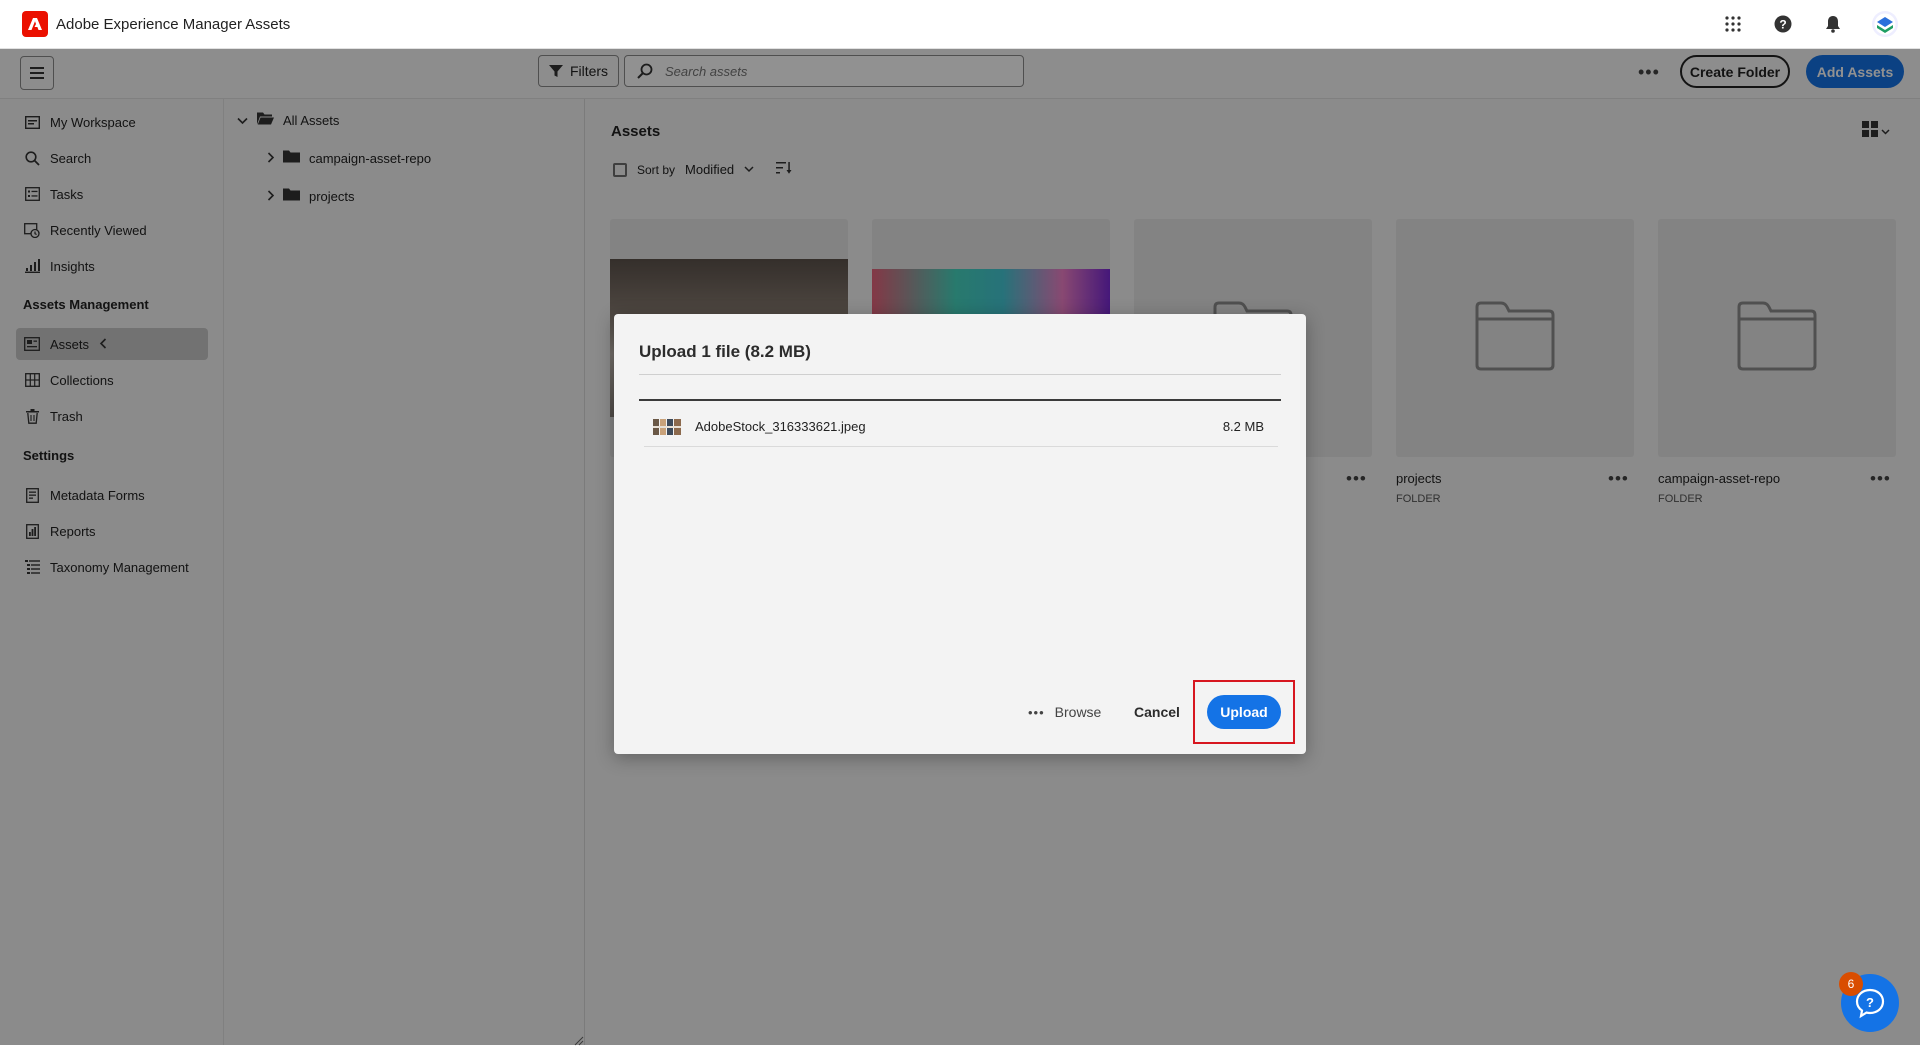  I want to click on help-icon: ?, so click(1783, 24).